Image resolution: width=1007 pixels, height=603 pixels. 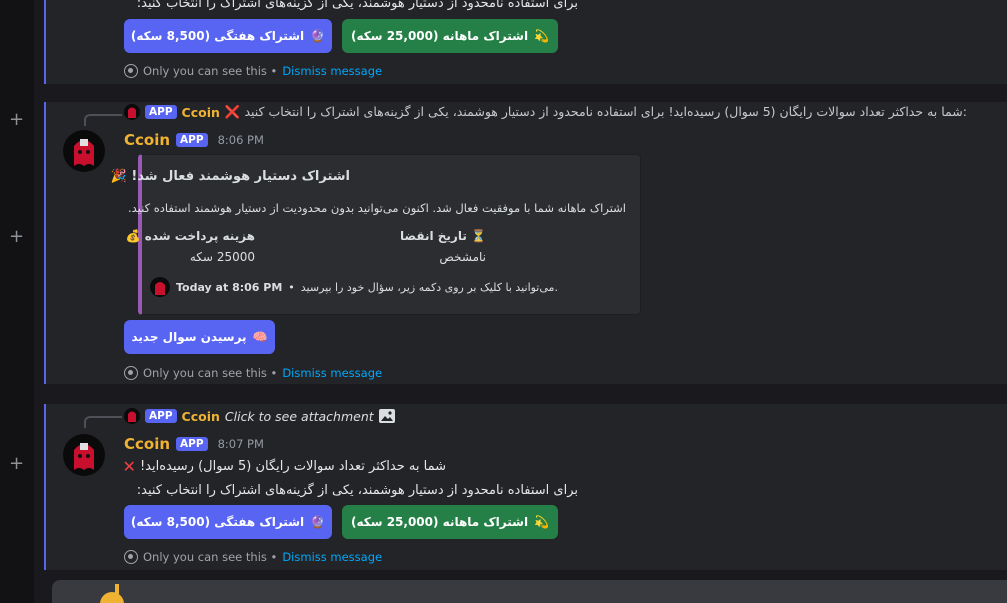 What do you see at coordinates (129, 466) in the screenshot?
I see `cross-mark-icon: ✕` at bounding box center [129, 466].